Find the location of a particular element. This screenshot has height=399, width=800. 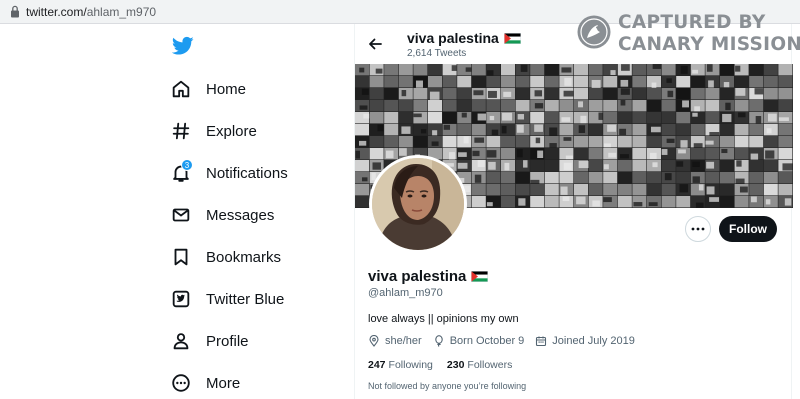

display-name-text: viva palestina is located at coordinates (417, 276).